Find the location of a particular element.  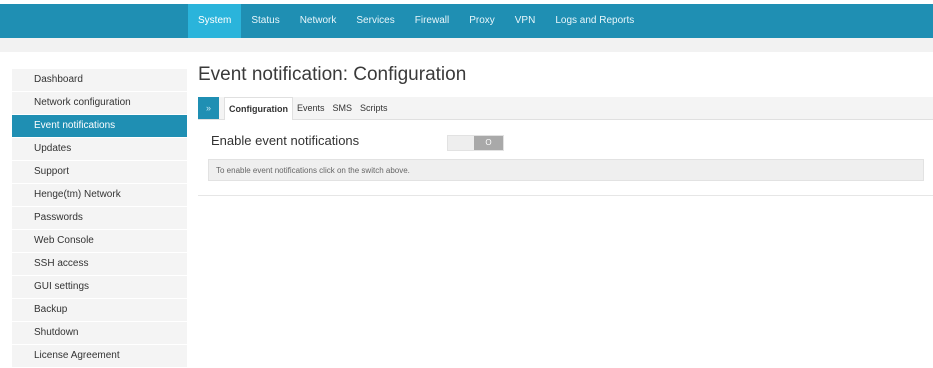

nav-status: Status is located at coordinates (265, 21).